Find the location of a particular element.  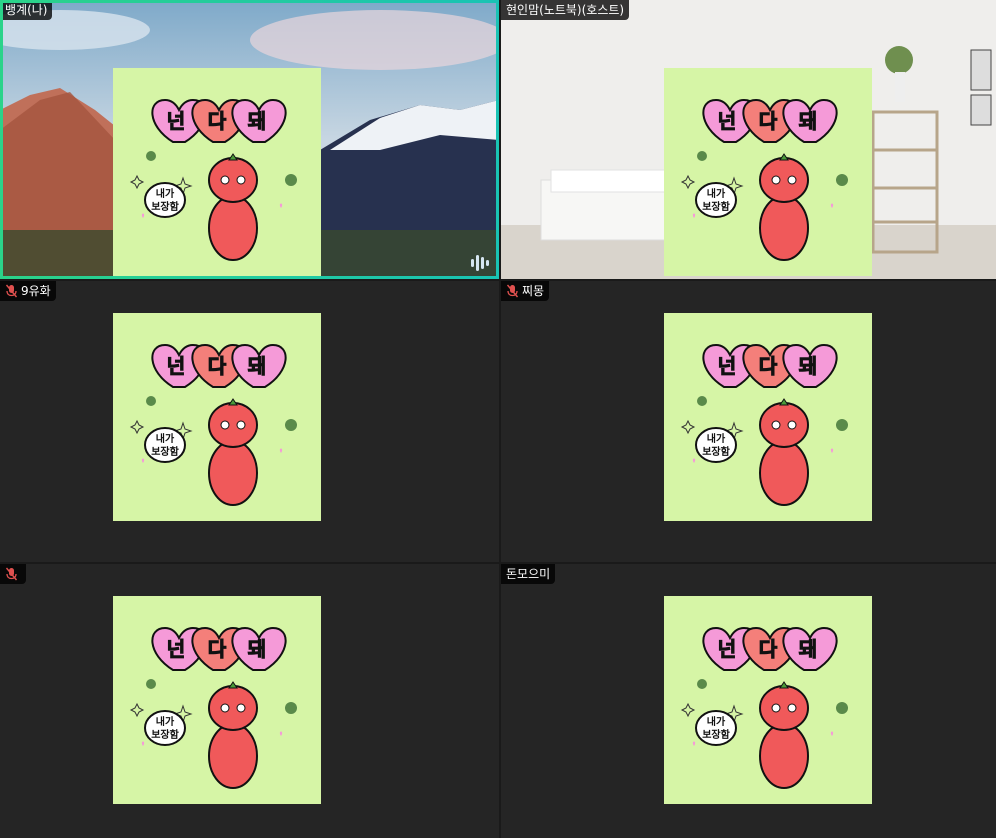

participant-name-tag: 9유화 is located at coordinates (28, 291).